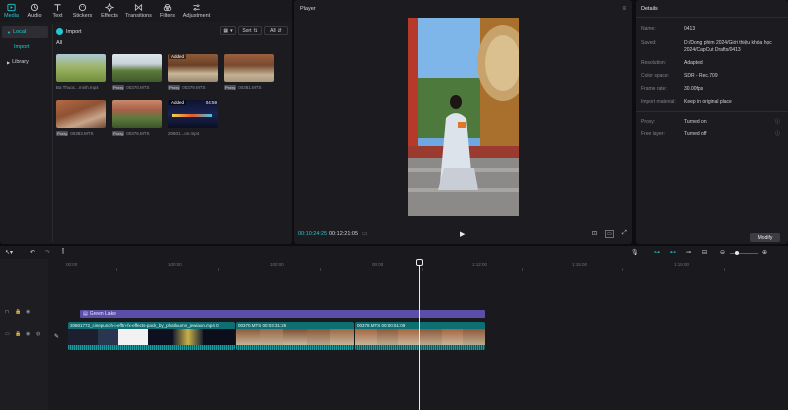  What do you see at coordinates (276, 30) in the screenshot?
I see `filter-all-button: All ⇵` at bounding box center [276, 30].